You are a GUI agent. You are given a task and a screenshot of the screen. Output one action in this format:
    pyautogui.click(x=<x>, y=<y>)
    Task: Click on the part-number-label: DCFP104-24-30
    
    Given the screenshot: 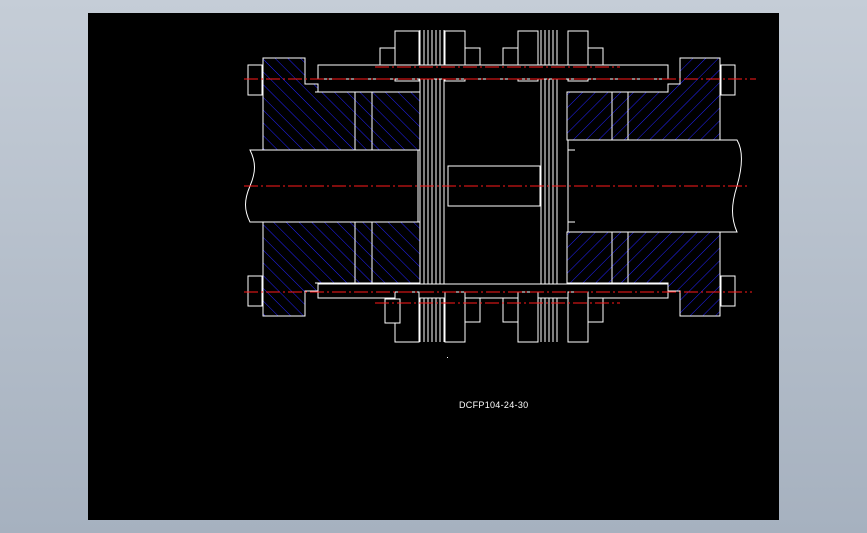 What is the action you would take?
    pyautogui.click(x=494, y=405)
    